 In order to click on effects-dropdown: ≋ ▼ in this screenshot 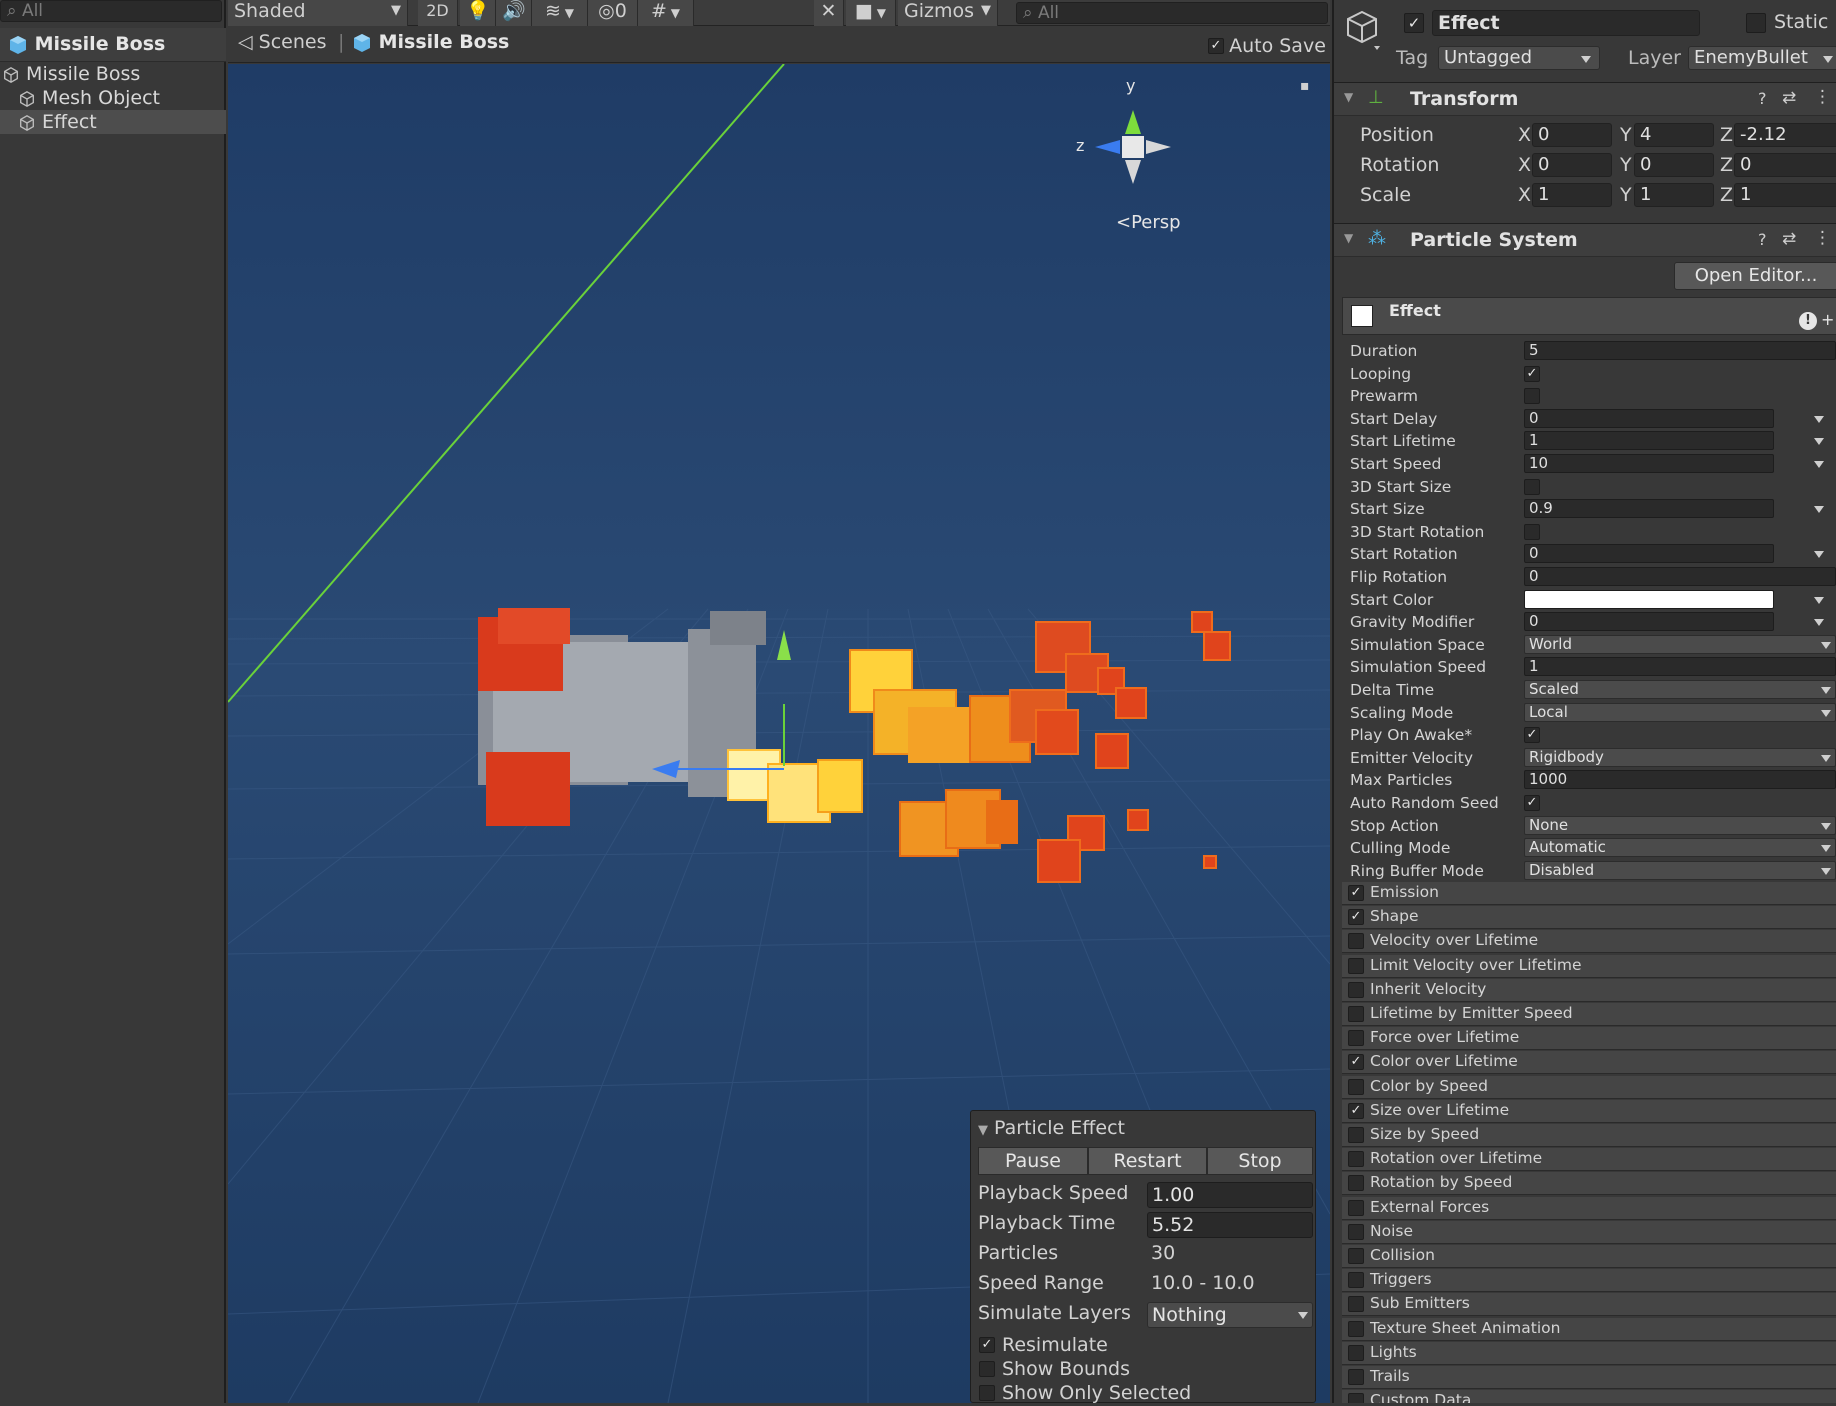, I will do `click(560, 13)`.